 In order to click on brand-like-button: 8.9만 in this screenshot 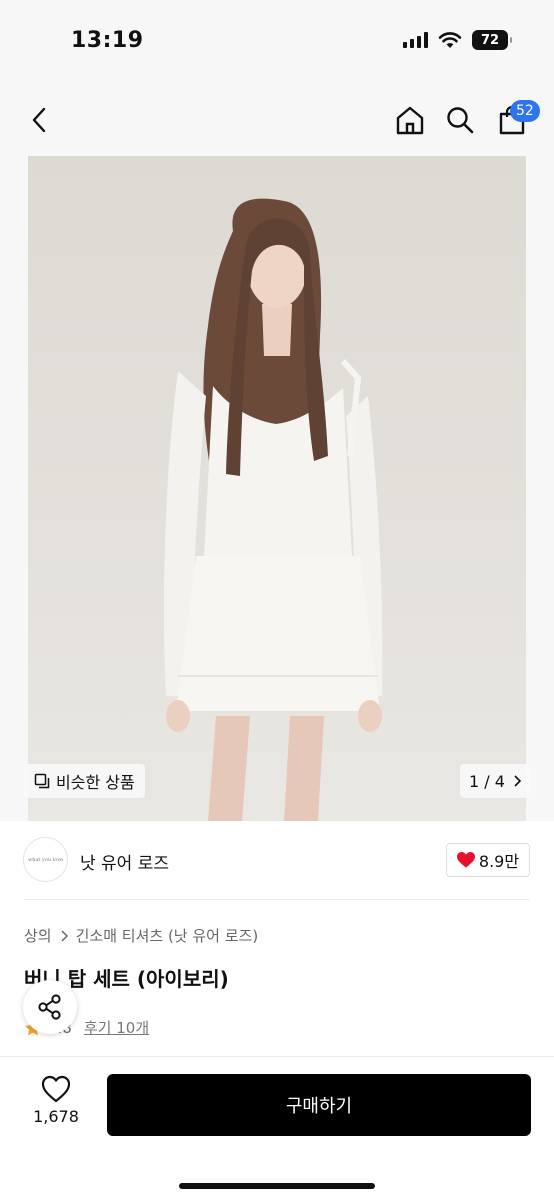, I will do `click(488, 860)`.